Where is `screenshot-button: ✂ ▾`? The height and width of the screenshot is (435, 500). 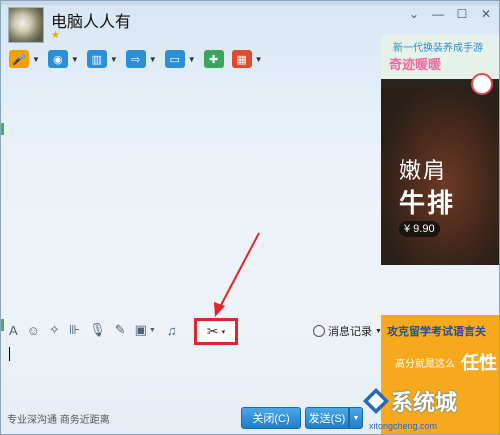 screenshot-button: ✂ ▾ is located at coordinates (216, 331).